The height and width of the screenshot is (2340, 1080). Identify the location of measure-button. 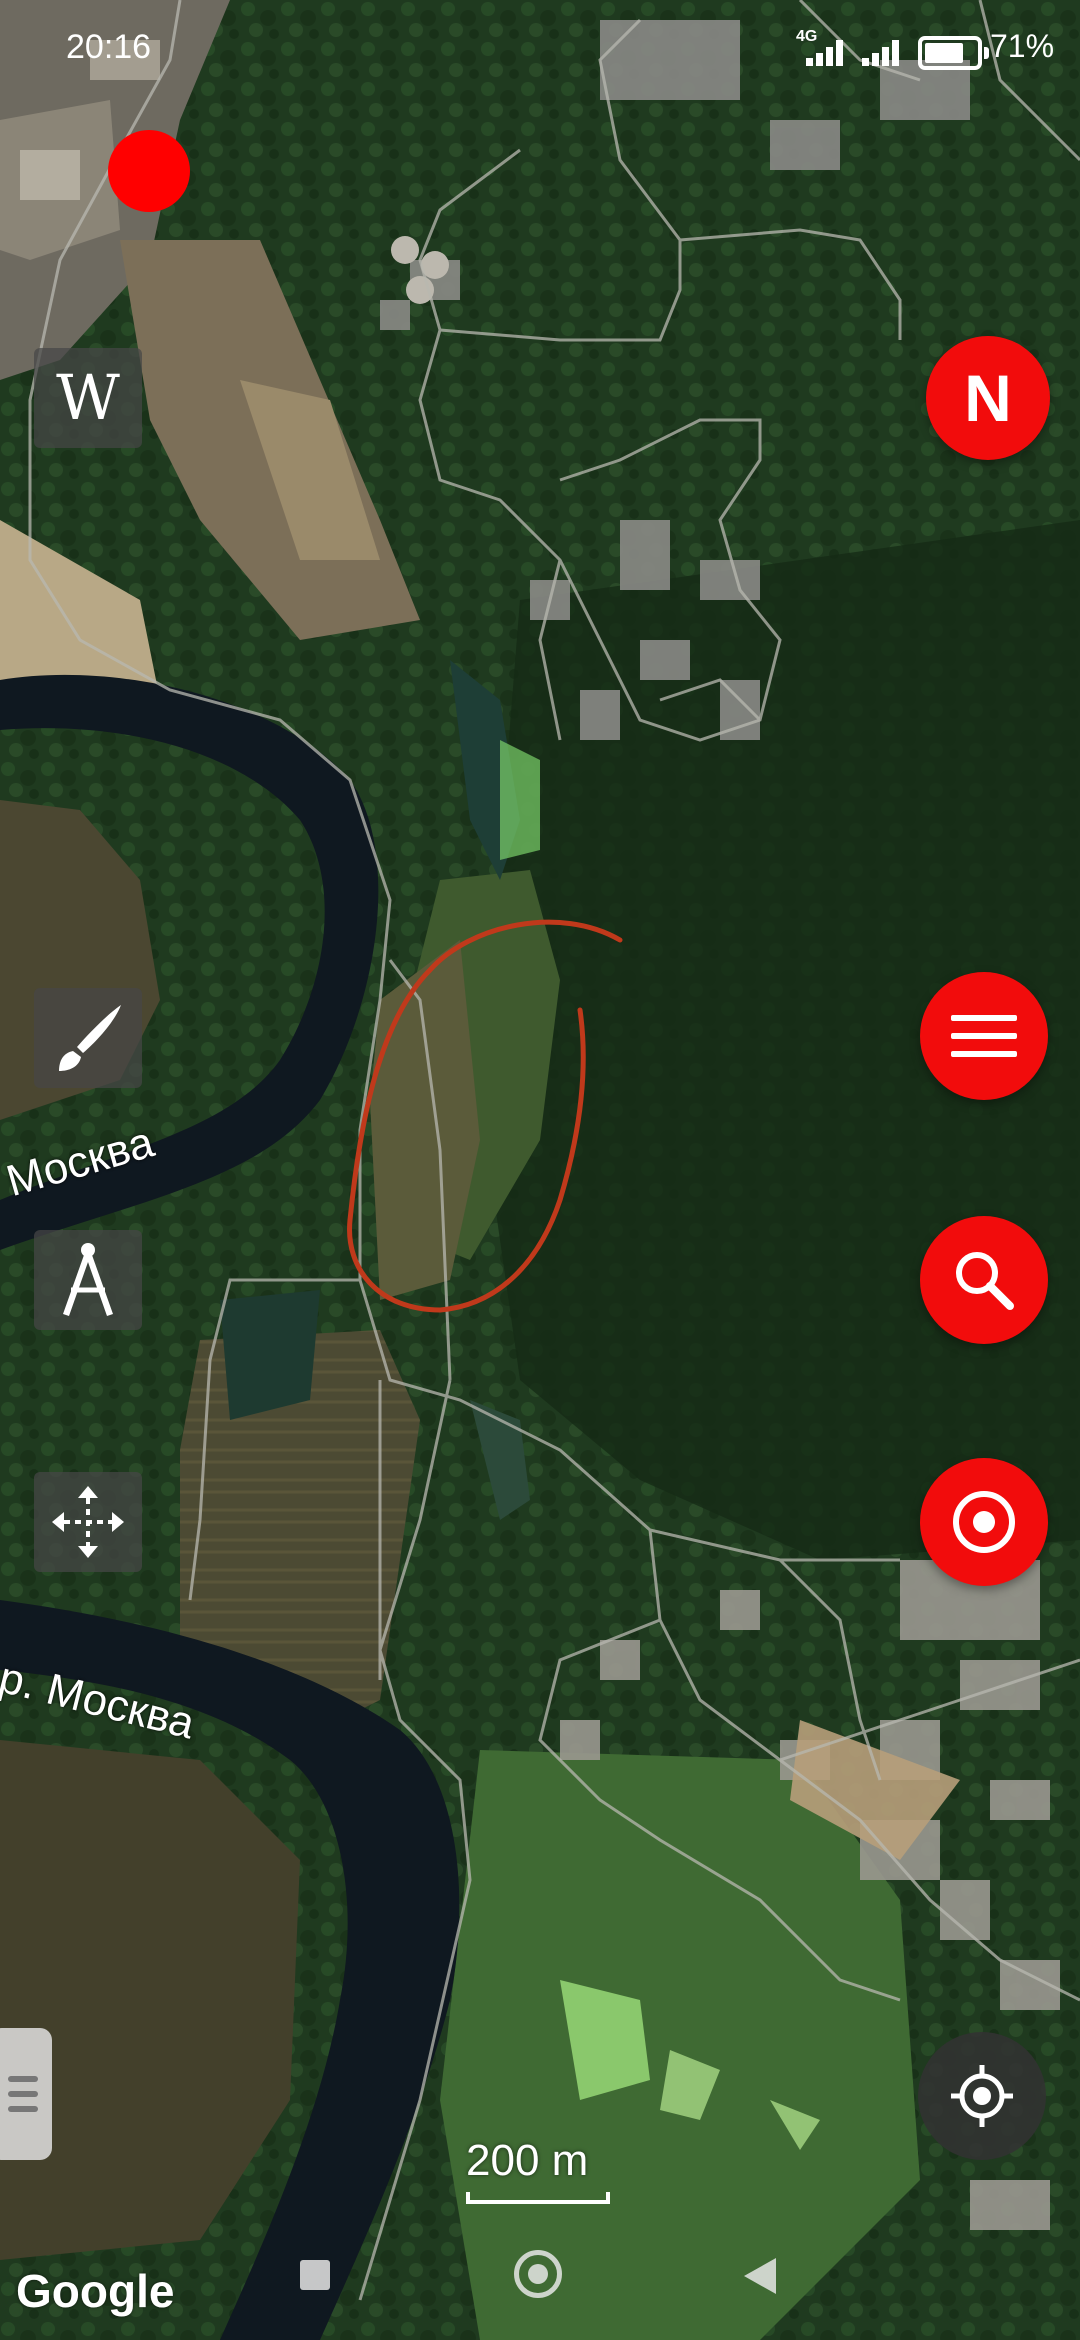
(88, 1280).